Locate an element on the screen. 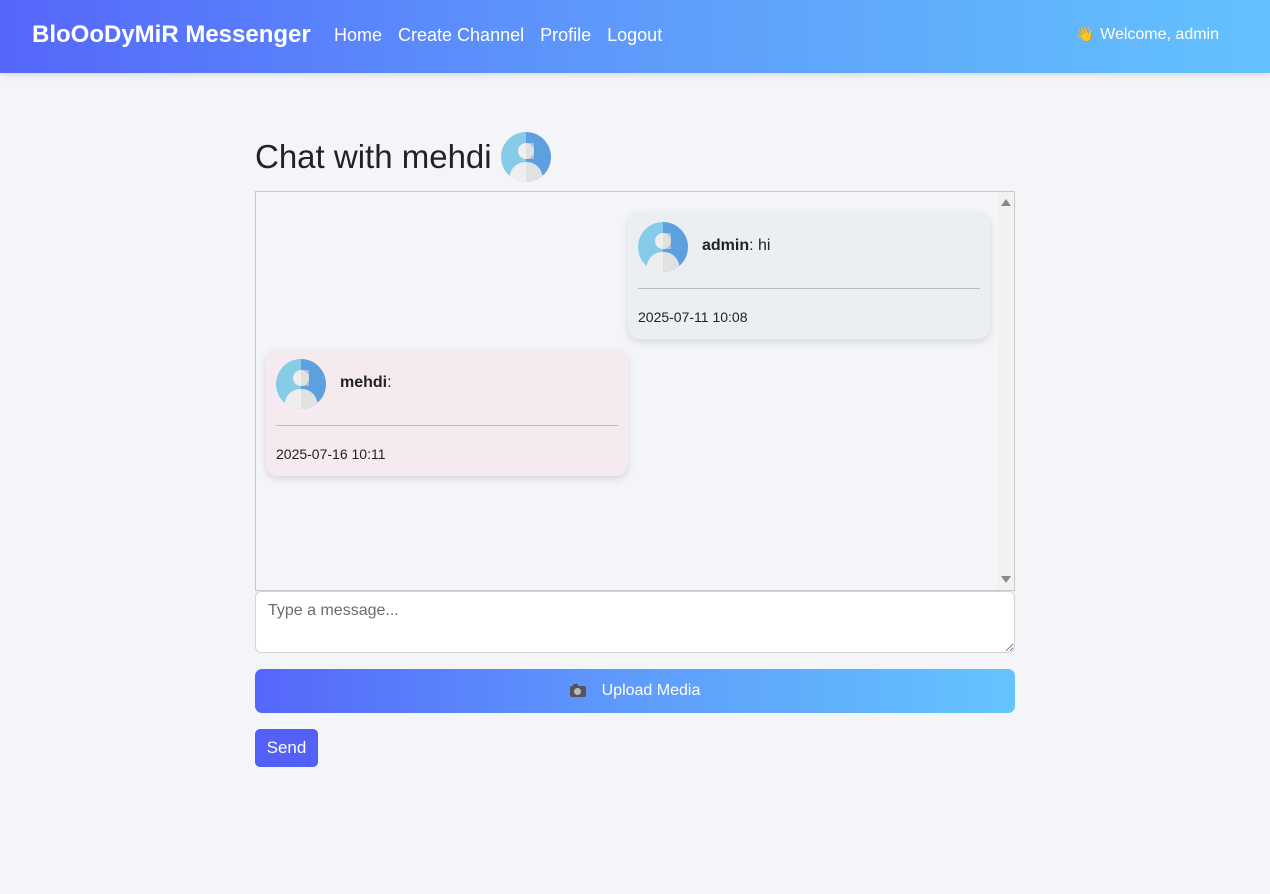 This screenshot has width=1270, height=894. nav-home-link: Home is located at coordinates (358, 35).